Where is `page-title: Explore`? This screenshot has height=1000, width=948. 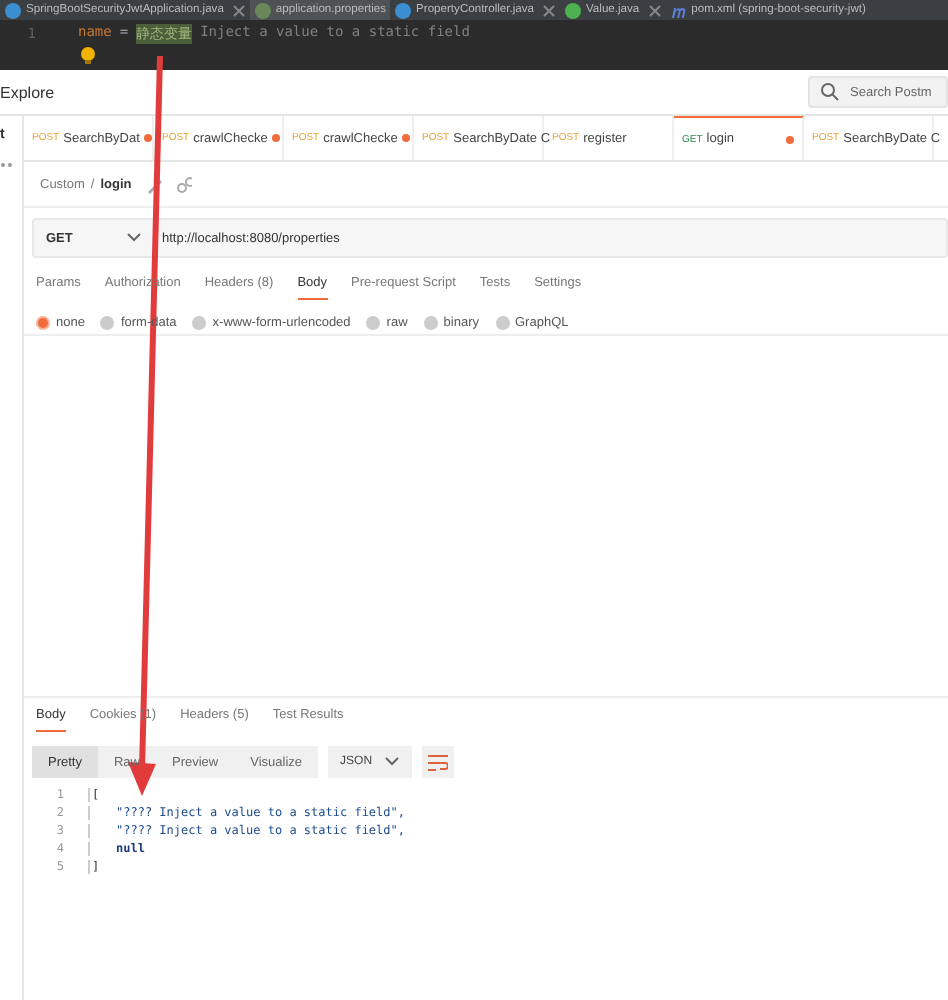 page-title: Explore is located at coordinates (27, 92).